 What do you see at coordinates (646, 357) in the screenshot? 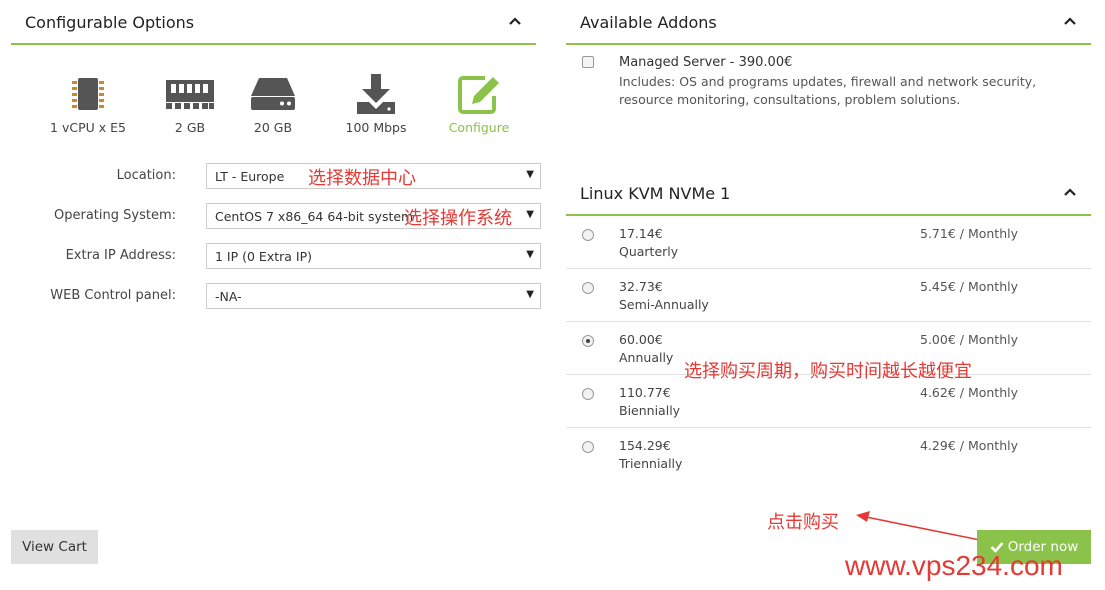
I see `cycle-period: Annually` at bounding box center [646, 357].